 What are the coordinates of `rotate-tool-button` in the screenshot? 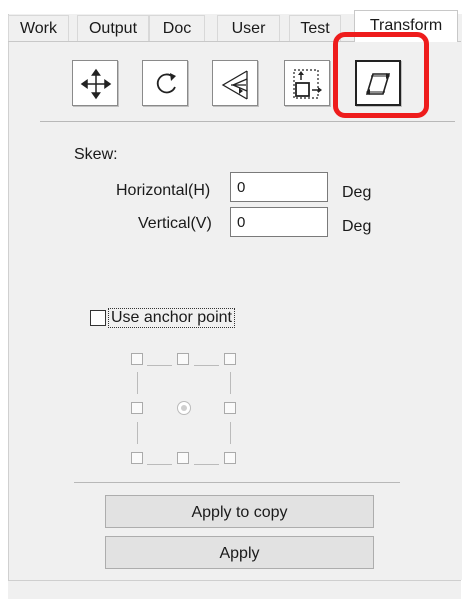 It's located at (165, 83).